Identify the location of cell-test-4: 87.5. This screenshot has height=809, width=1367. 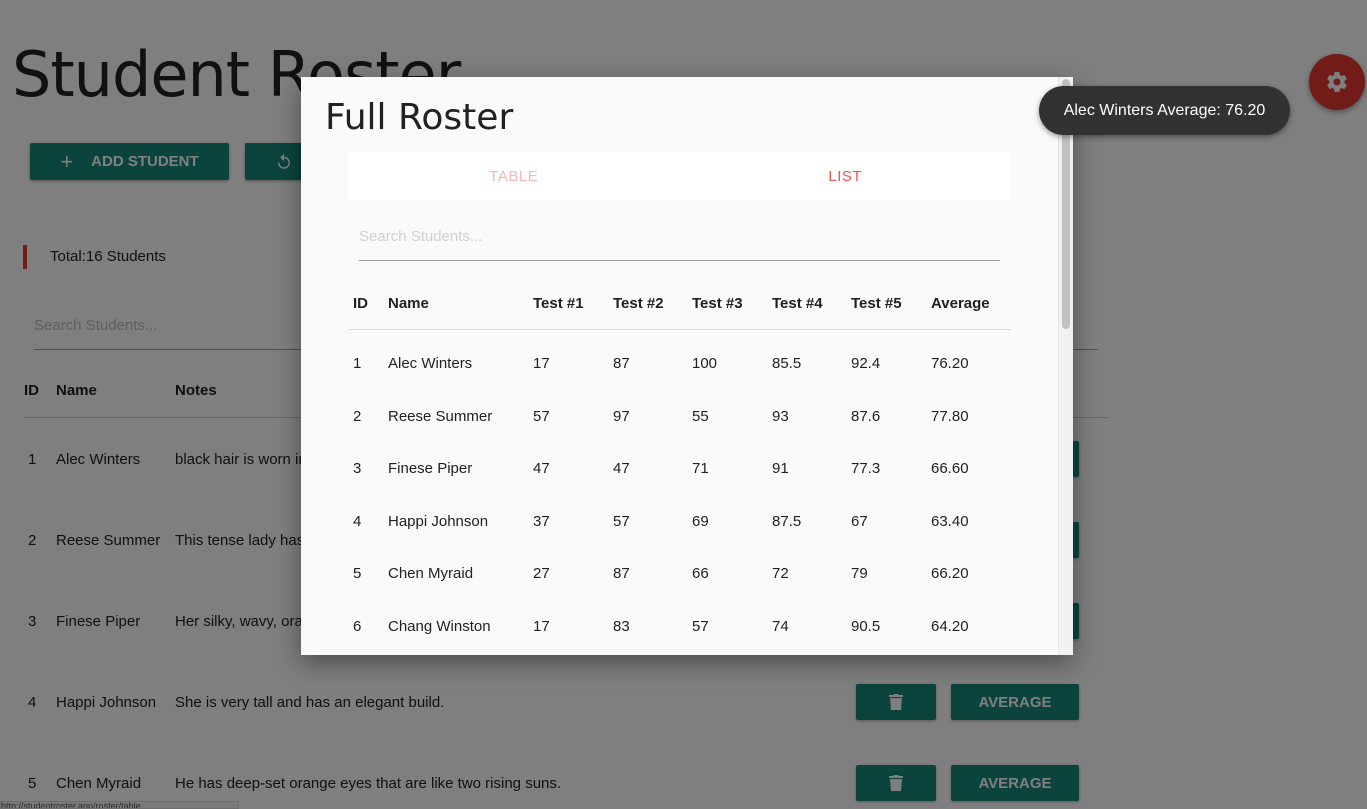
(787, 521).